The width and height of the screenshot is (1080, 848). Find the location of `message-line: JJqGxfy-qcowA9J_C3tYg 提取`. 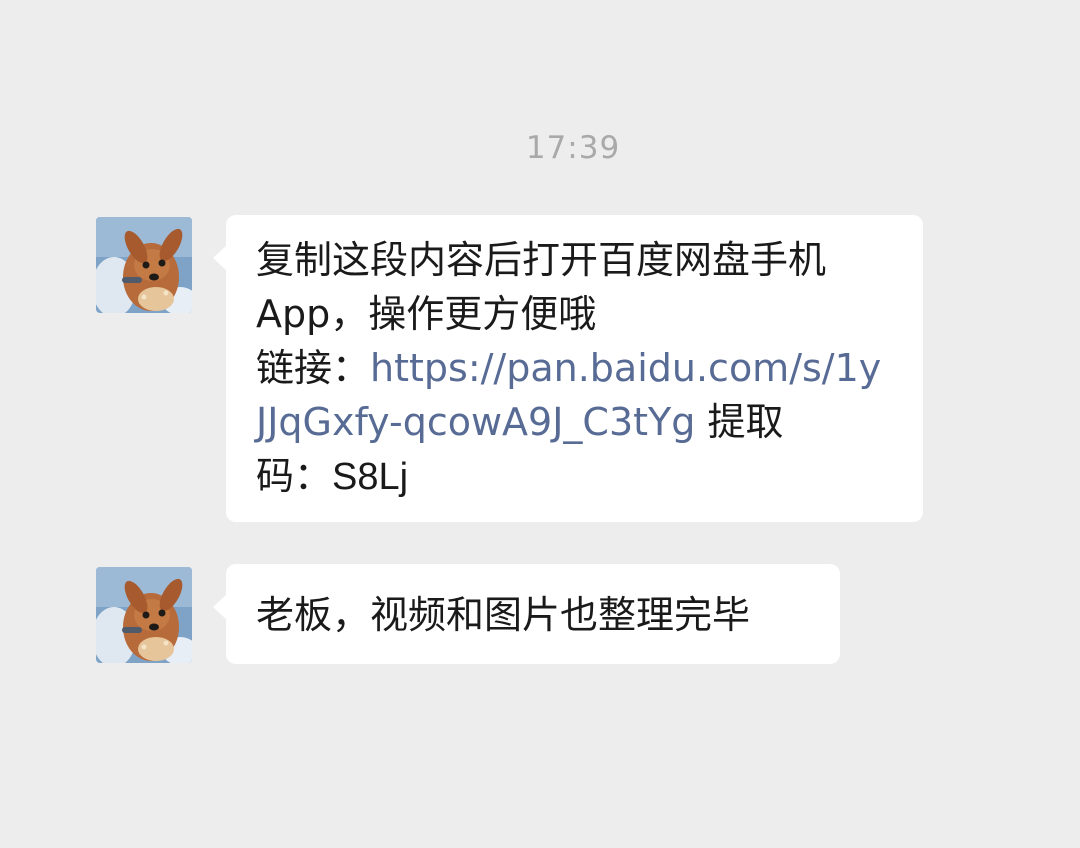

message-line: JJqGxfy-qcowA9J_C3tYg 提取 is located at coordinates (520, 422).